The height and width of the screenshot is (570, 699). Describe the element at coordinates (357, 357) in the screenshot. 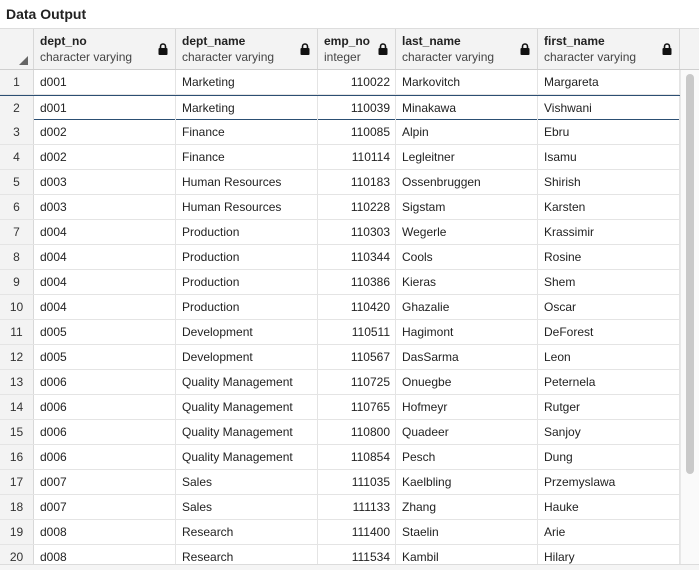

I see `cell-emp-no: 110567` at that location.